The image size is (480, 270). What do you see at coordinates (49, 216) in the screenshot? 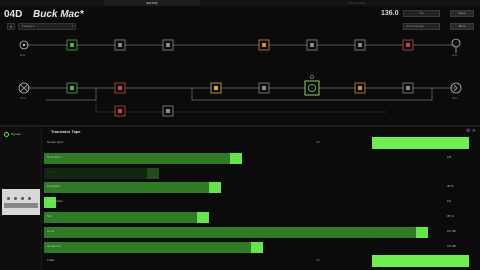
I see `param-label: Mix` at bounding box center [49, 216].